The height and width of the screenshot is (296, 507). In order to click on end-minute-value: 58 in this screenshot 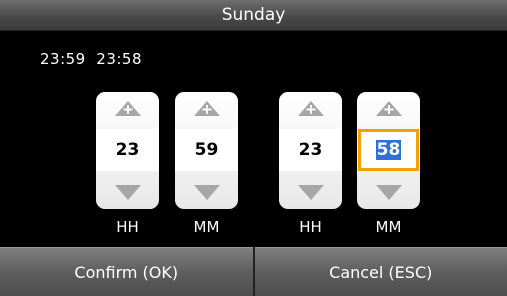, I will do `click(388, 150)`.